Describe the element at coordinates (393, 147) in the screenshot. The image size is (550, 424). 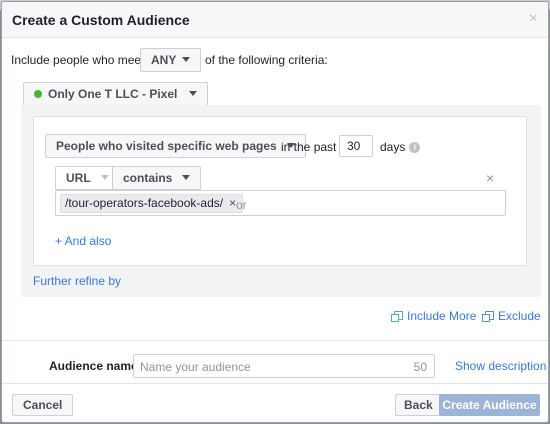
I see `days-label-text: days` at that location.